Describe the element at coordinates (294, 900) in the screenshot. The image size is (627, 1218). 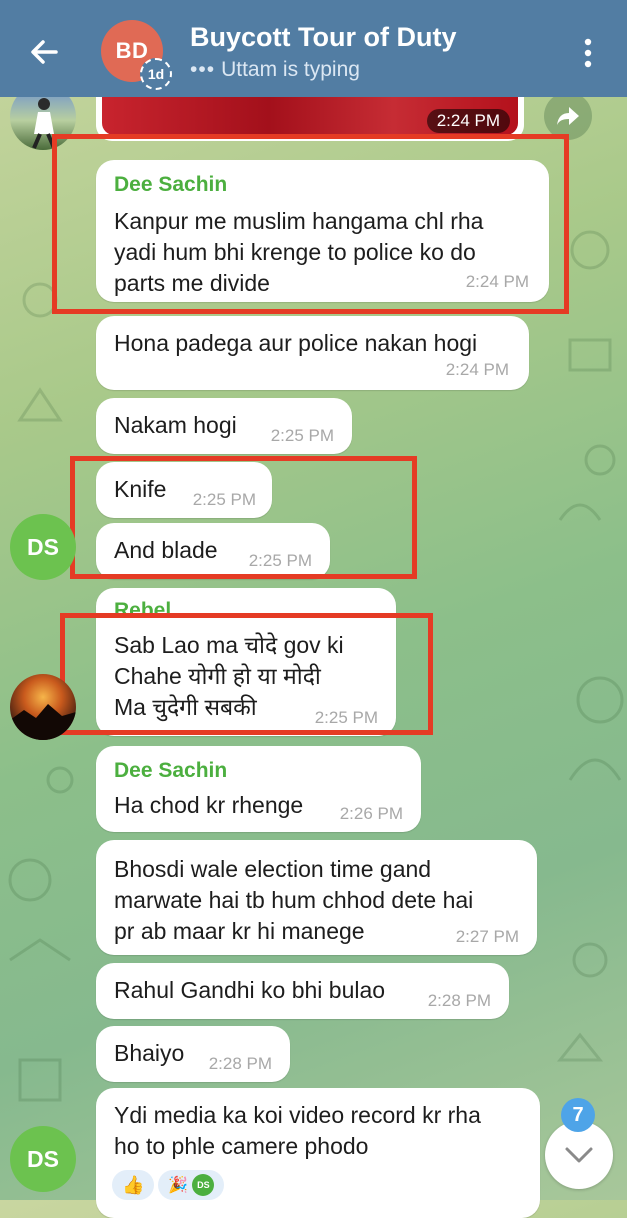
I see `message-text-line: marwate hai tb hum chhod dete hai` at that location.